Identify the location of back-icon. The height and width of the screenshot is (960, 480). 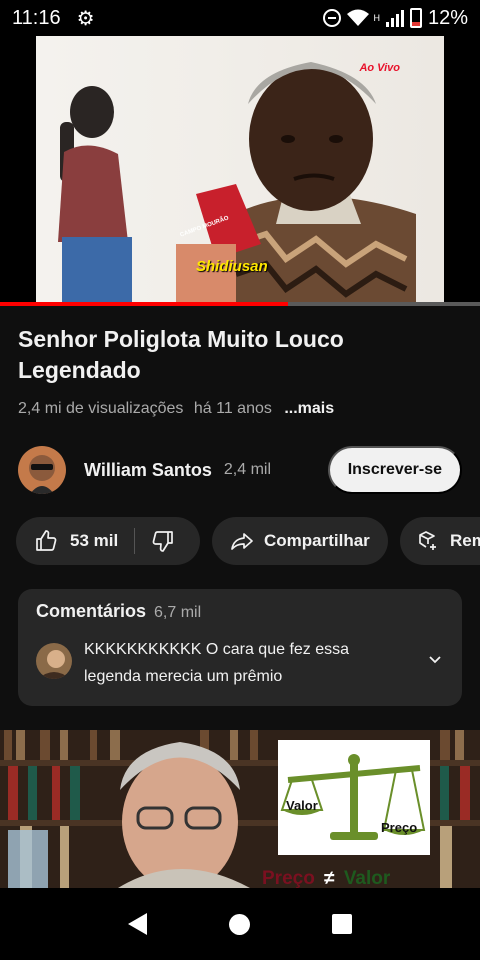
(137, 924).